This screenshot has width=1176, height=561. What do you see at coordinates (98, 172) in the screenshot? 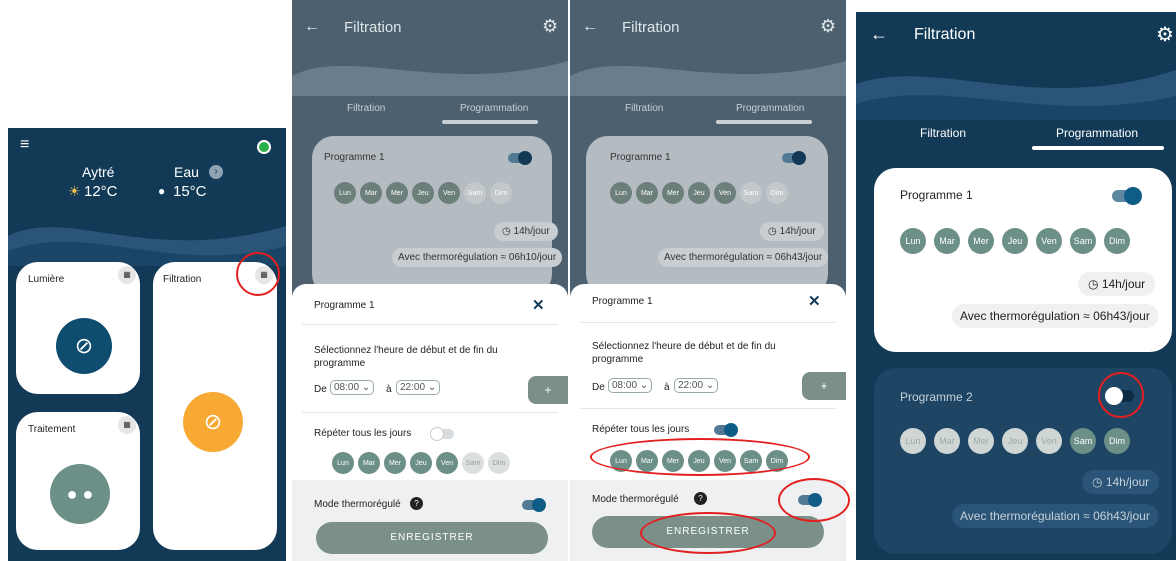
I see `location-label: Aytré` at bounding box center [98, 172].